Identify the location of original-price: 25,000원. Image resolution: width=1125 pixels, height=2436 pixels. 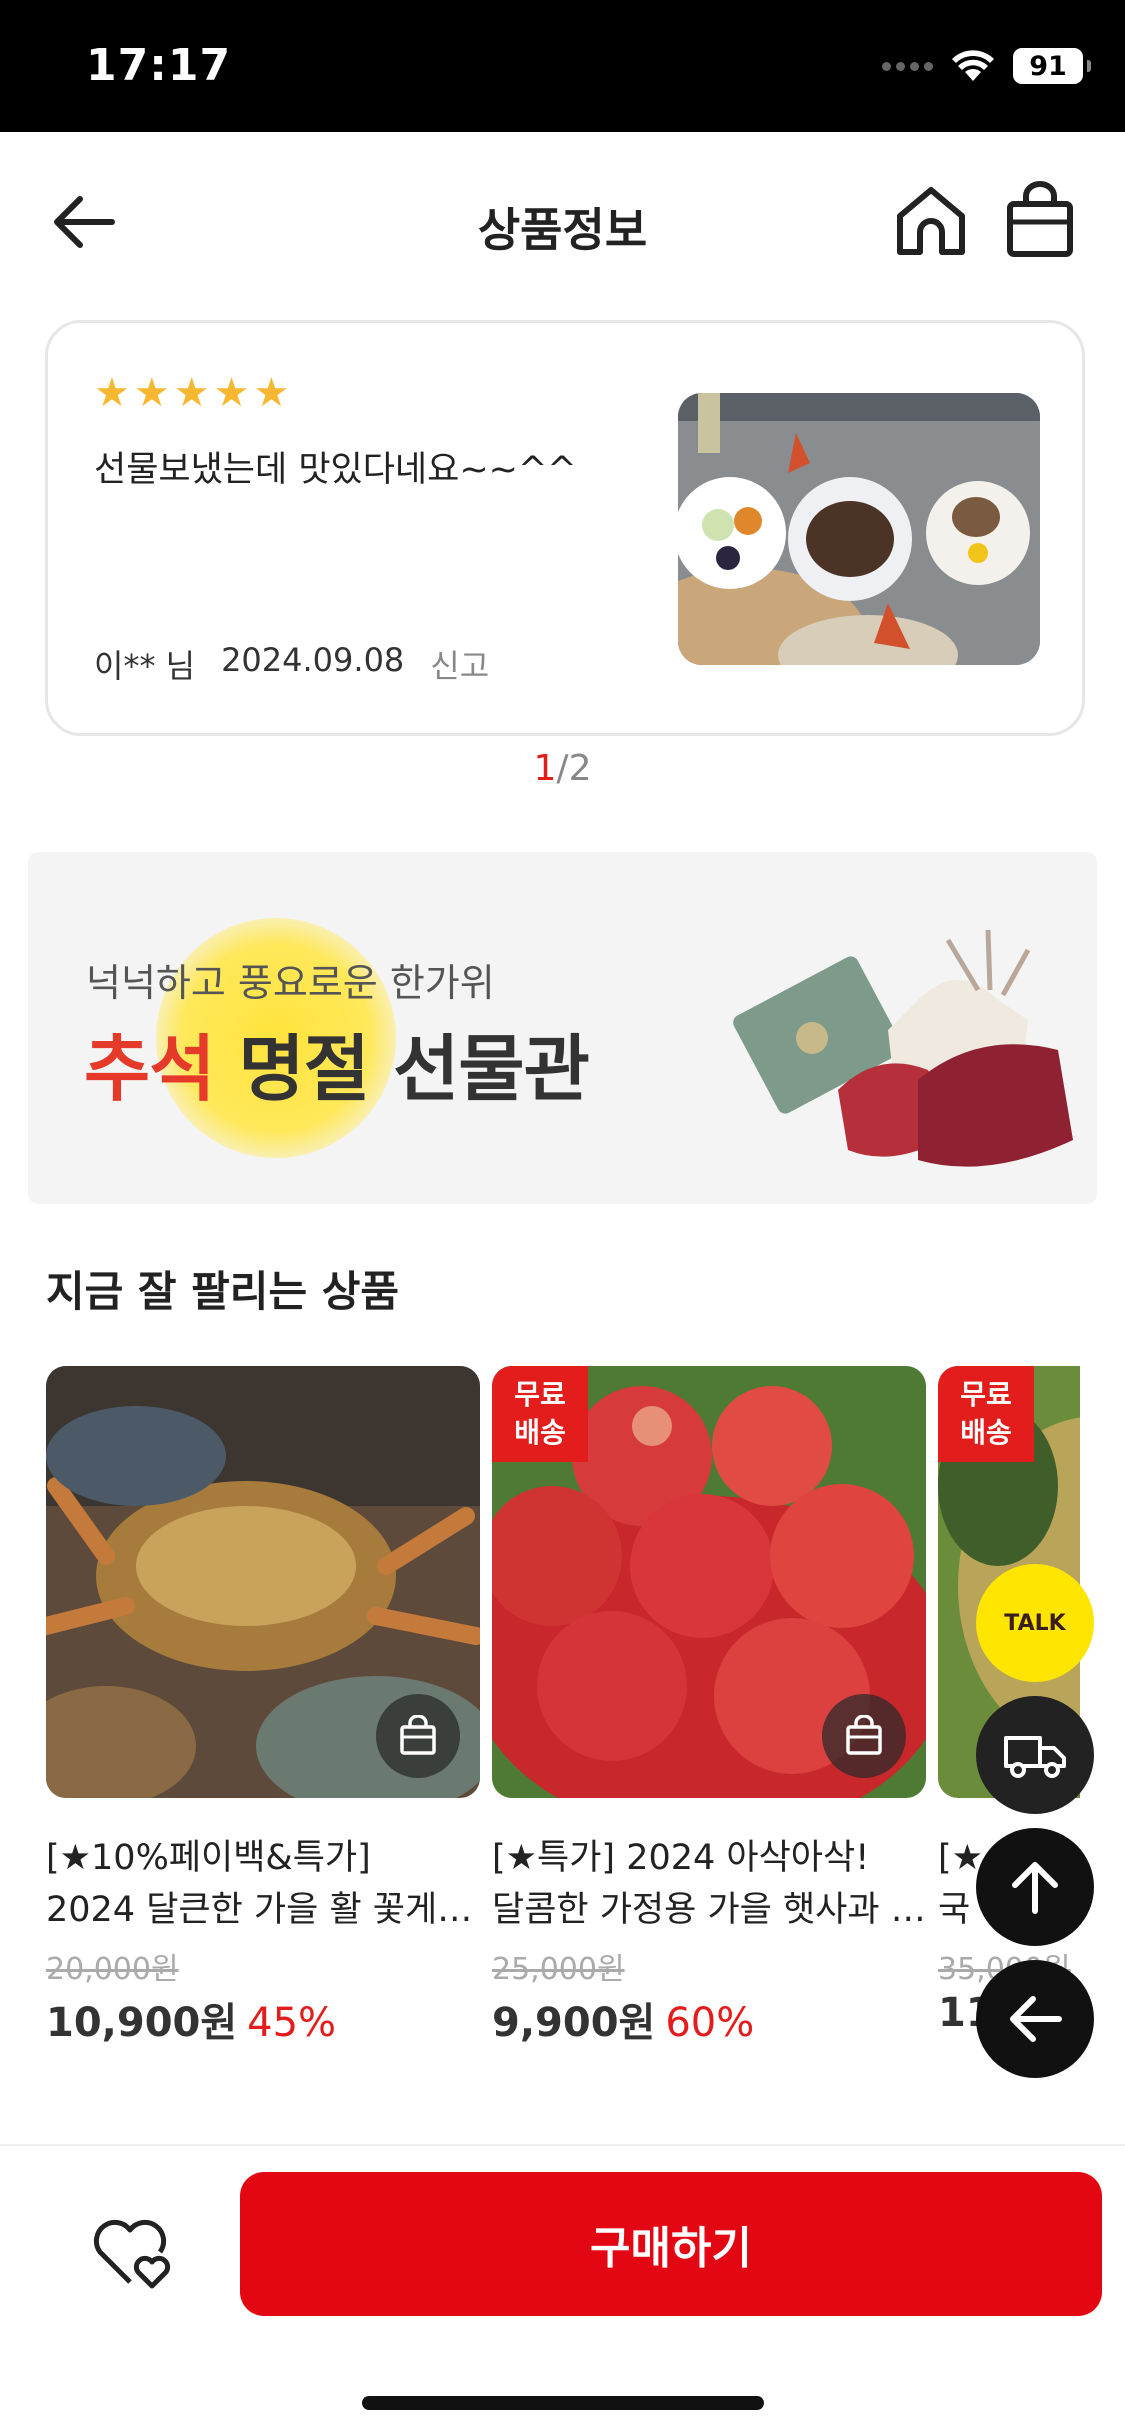
(558, 1969).